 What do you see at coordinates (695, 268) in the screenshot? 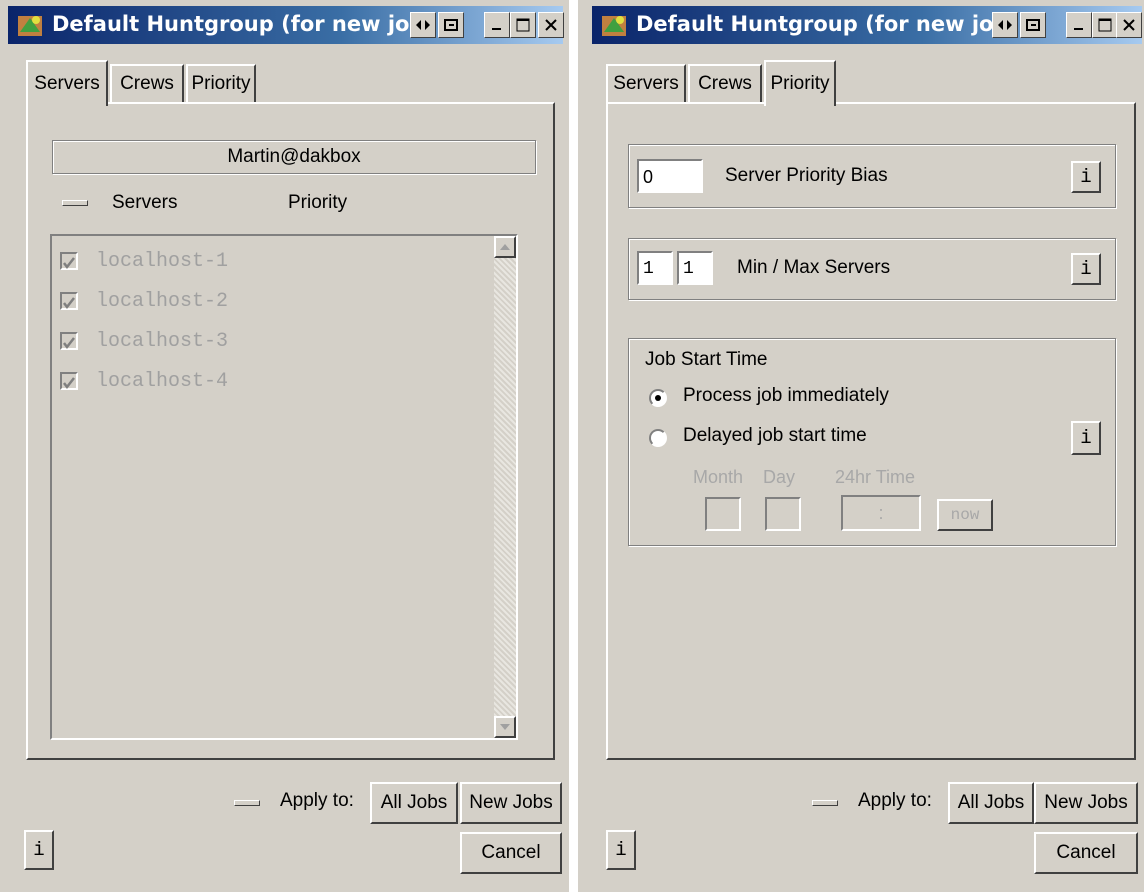
I see `max-servers-input: 1` at bounding box center [695, 268].